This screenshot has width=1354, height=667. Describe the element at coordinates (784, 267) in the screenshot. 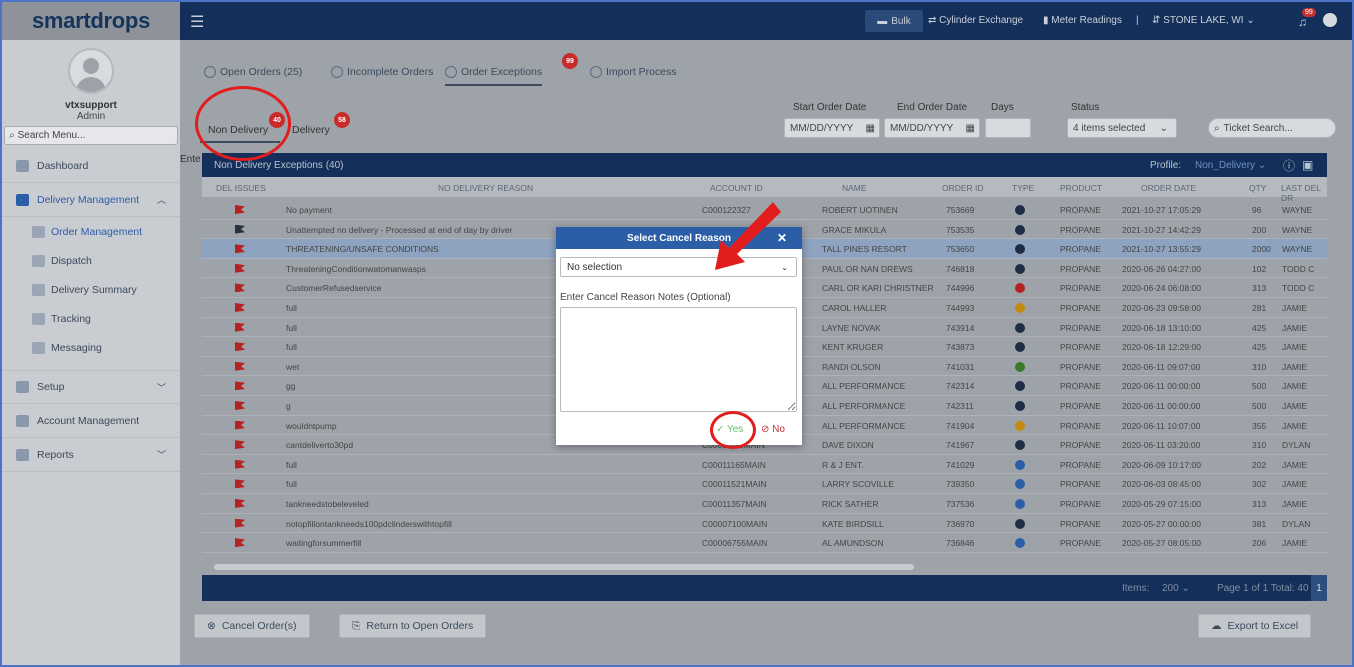

I see `chevron-down-icon: ⌄` at that location.